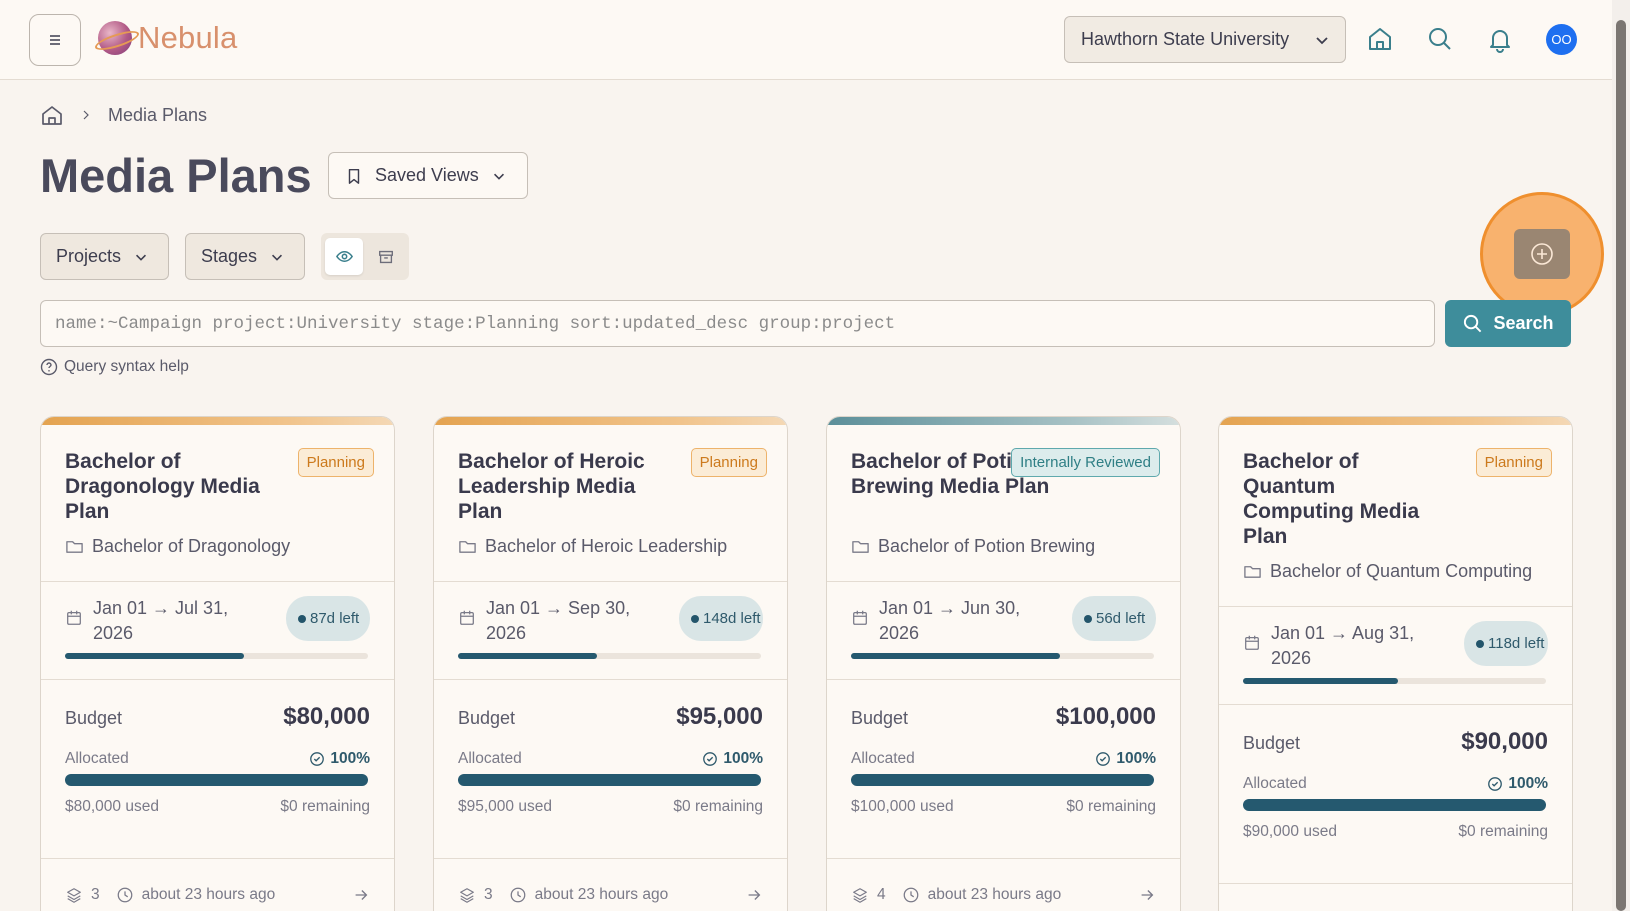  Describe the element at coordinates (165, 486) in the screenshot. I see `card-title: Bachelor of Dragonology Media Plan` at that location.